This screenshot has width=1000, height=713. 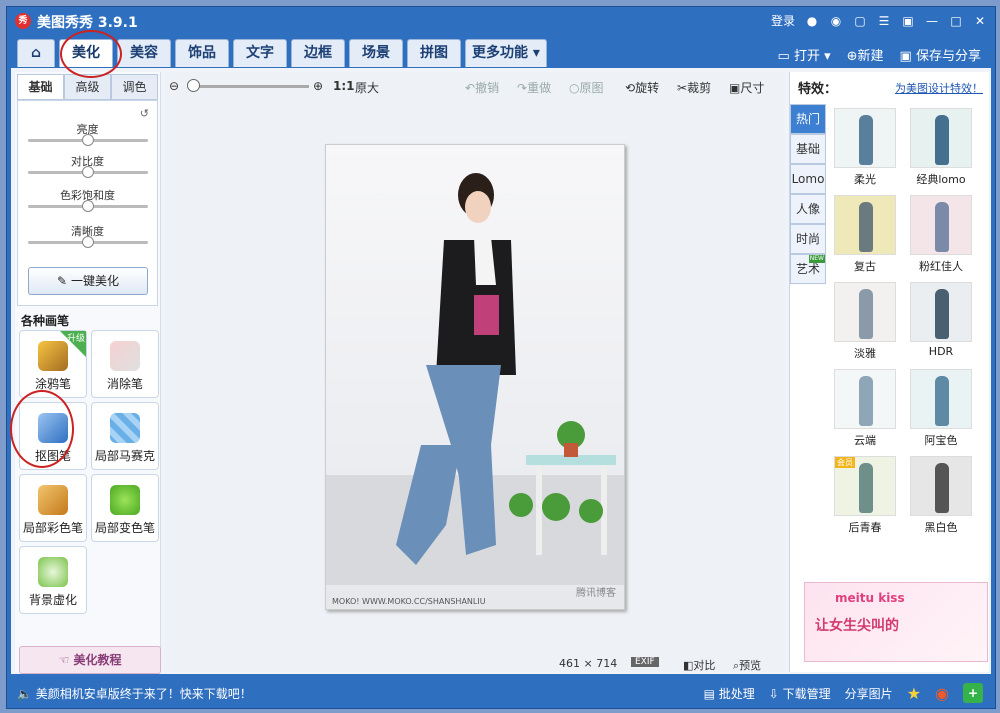 I want to click on advertisement-banner: meitu kiss 让女生尖叫的, so click(x=896, y=622).